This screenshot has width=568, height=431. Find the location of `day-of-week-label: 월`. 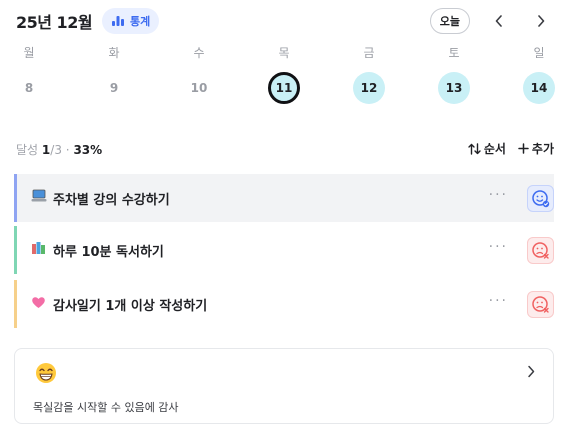

day-of-week-label: 월 is located at coordinates (29, 53).